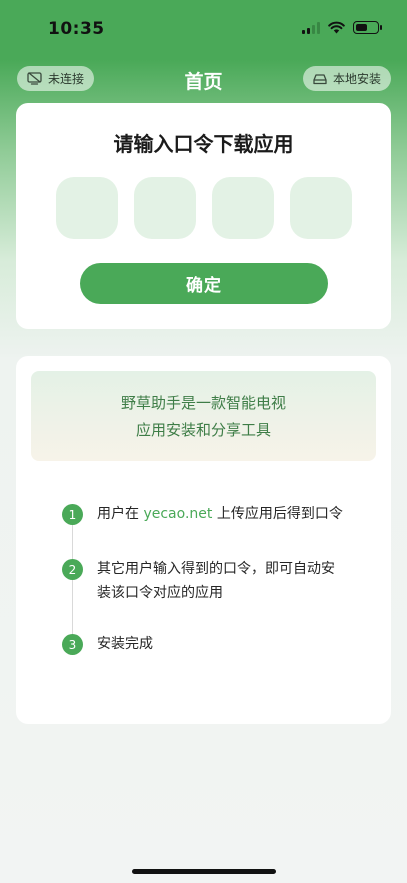 This screenshot has width=407, height=883. What do you see at coordinates (320, 78) in the screenshot?
I see `storage-drive-icon` at bounding box center [320, 78].